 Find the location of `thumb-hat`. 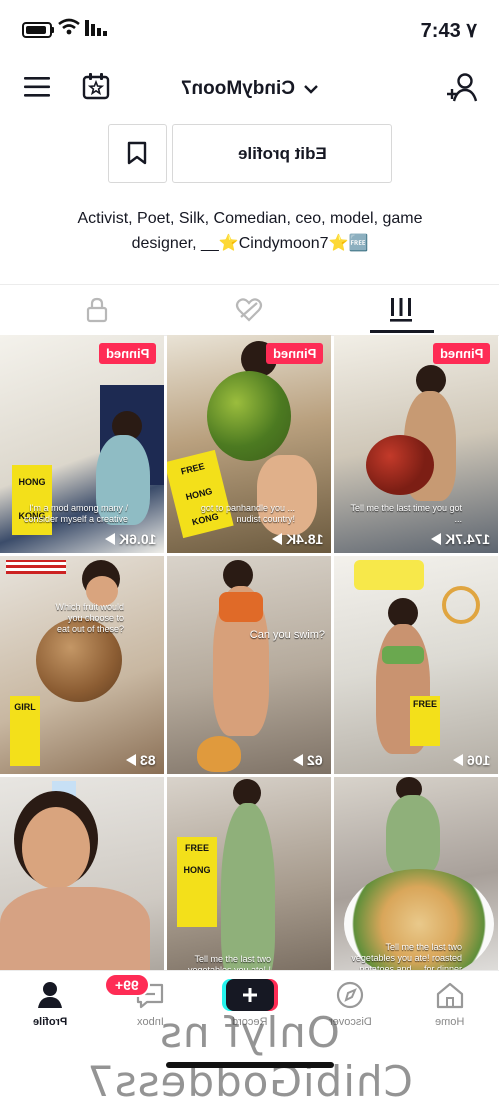

thumb-hat is located at coordinates (461, 605).